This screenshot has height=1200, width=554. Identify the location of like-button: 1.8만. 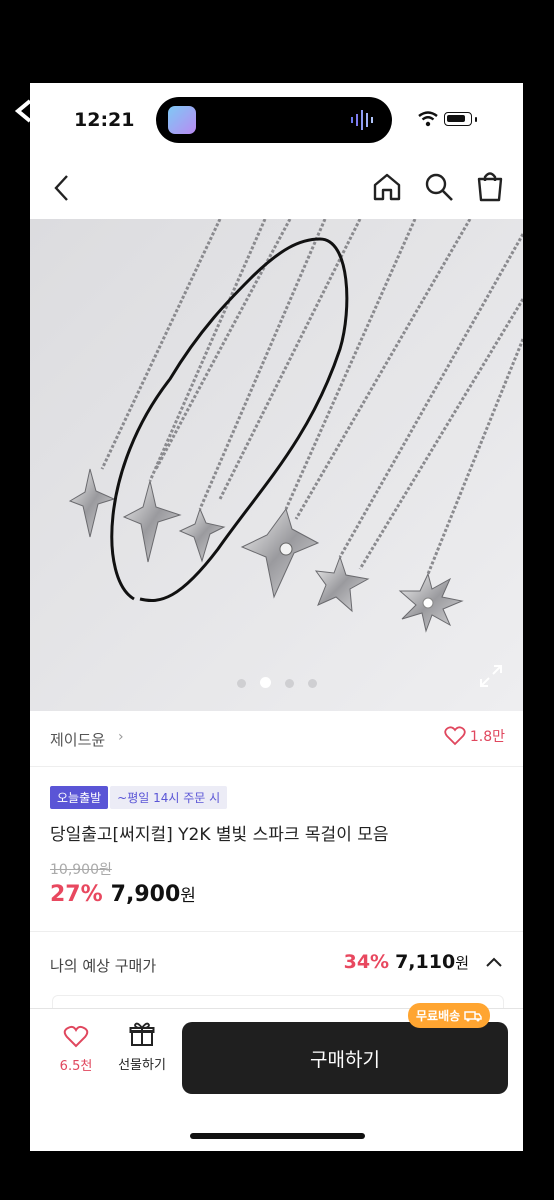
(474, 736).